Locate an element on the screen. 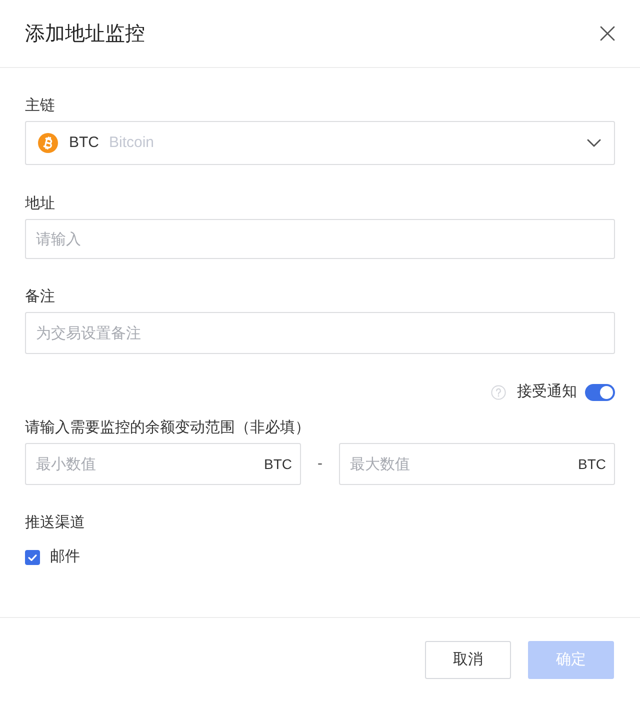 The image size is (640, 701). notify-label: 接受通知 is located at coordinates (547, 392).